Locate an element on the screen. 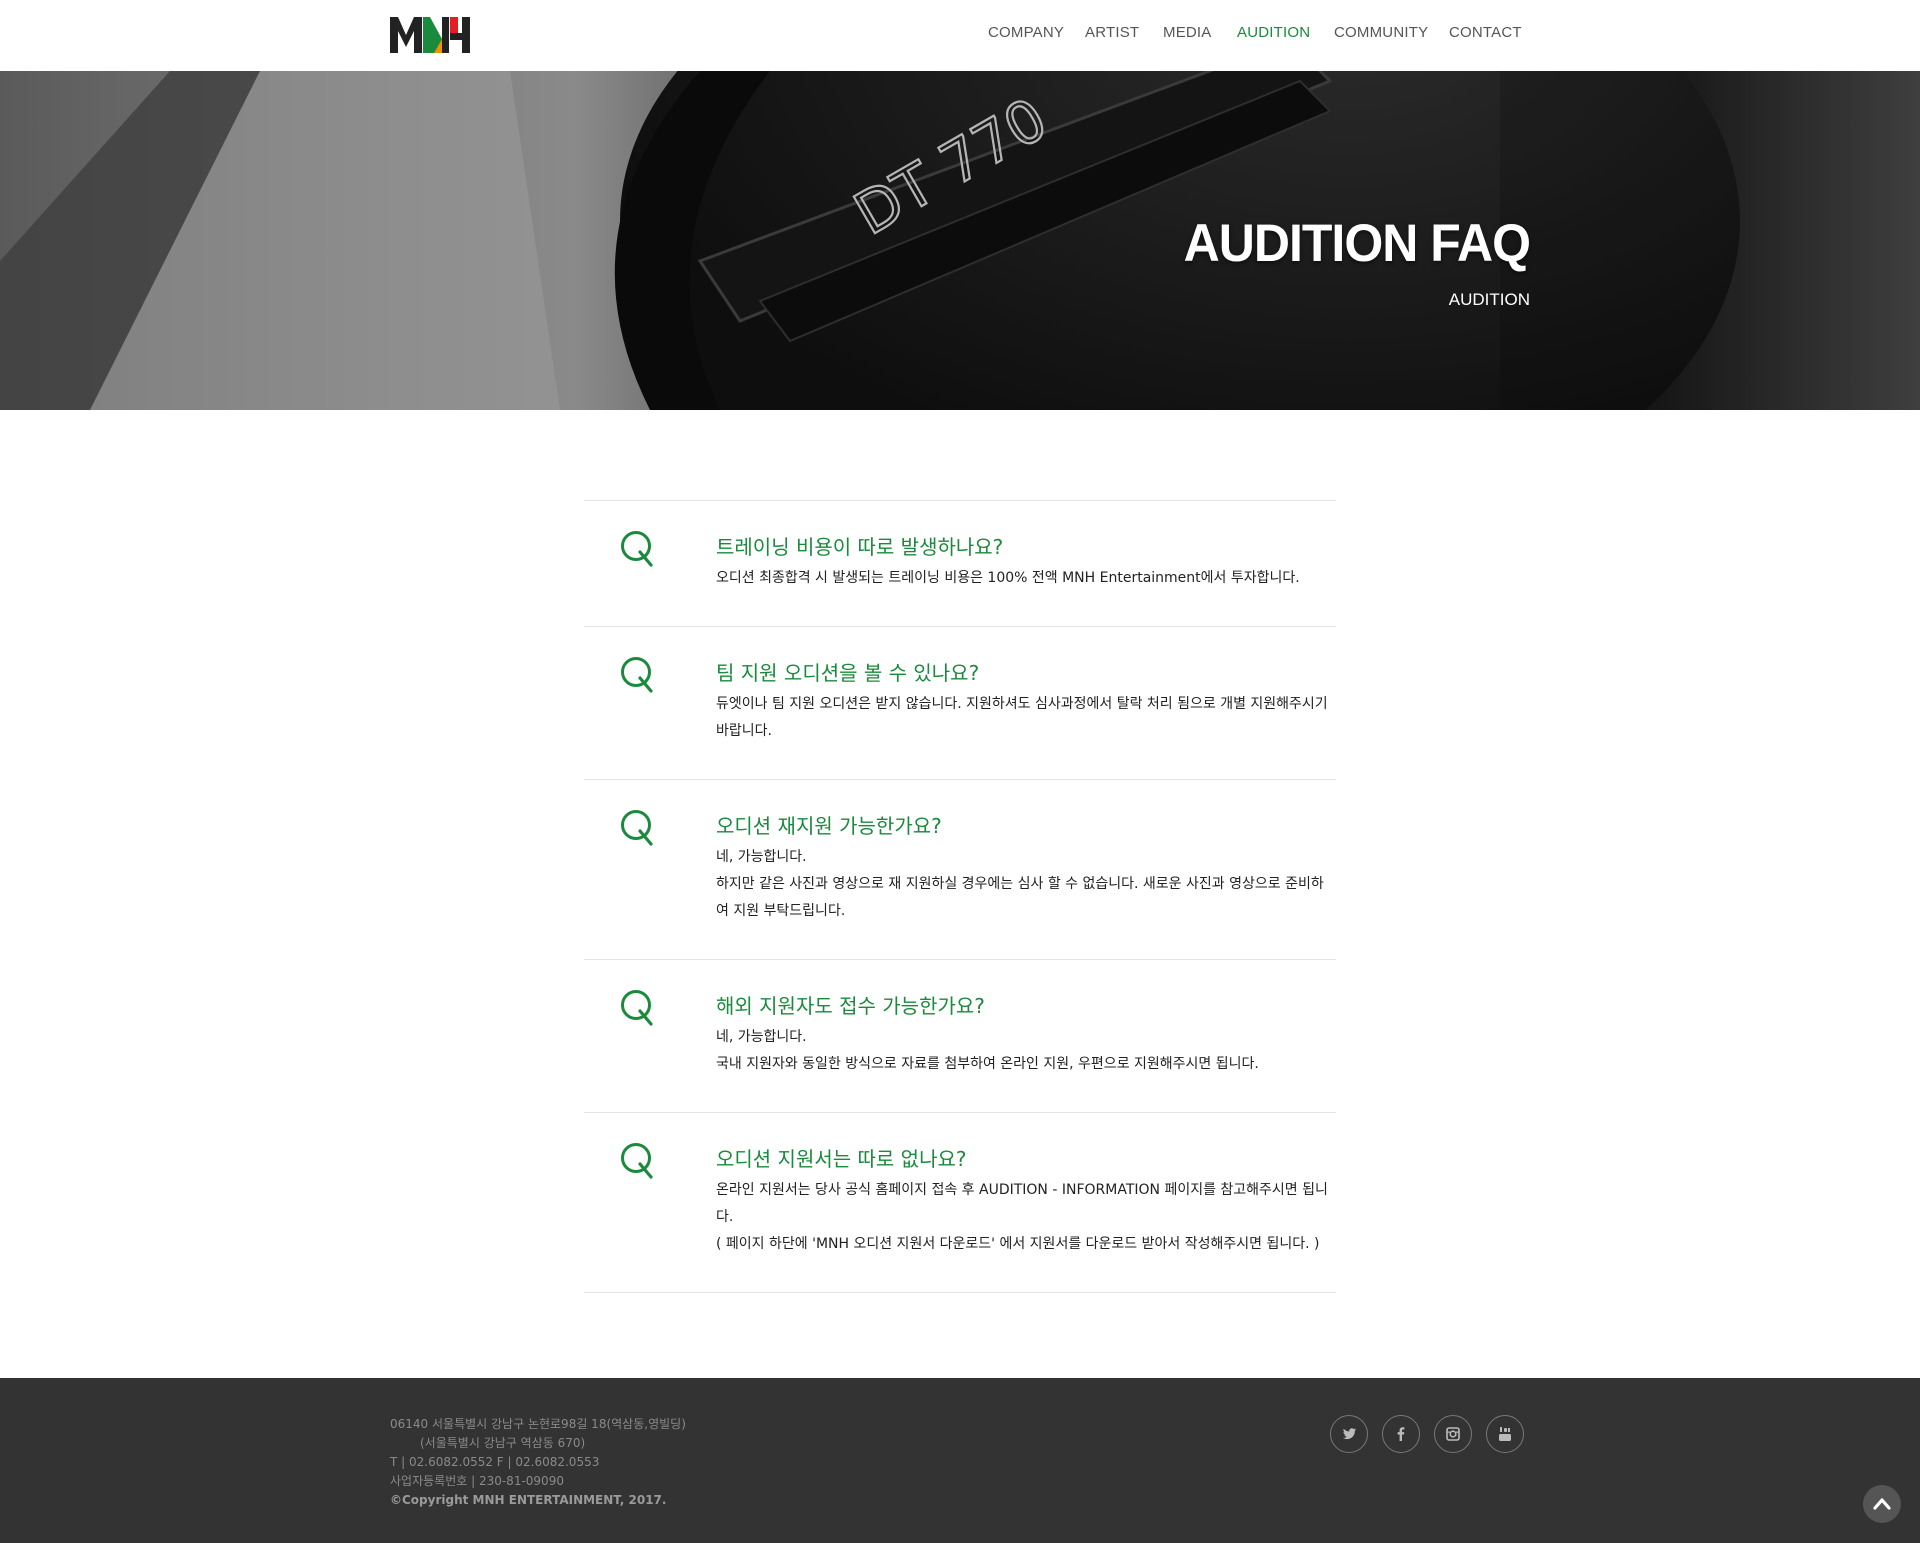  chevron-up-icon is located at coordinates (1882, 1504).